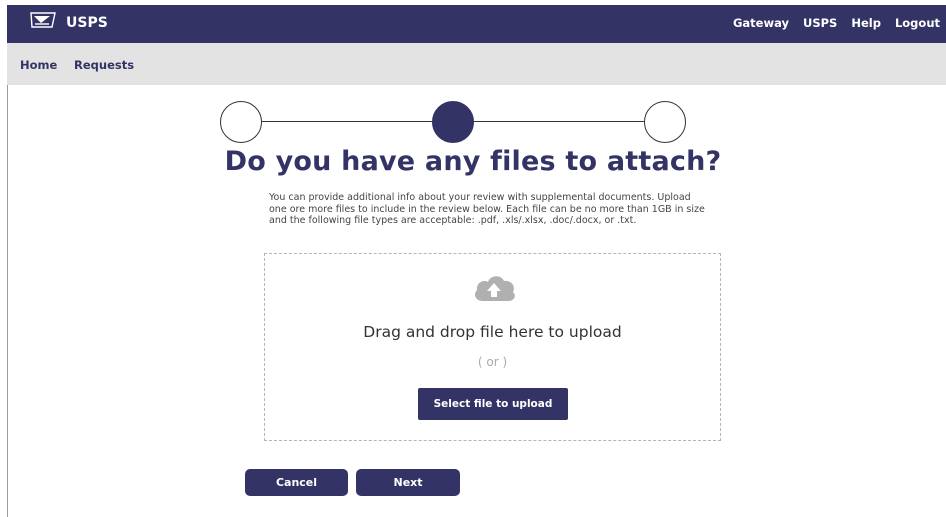  I want to click on step-2-indicator, so click(453, 122).